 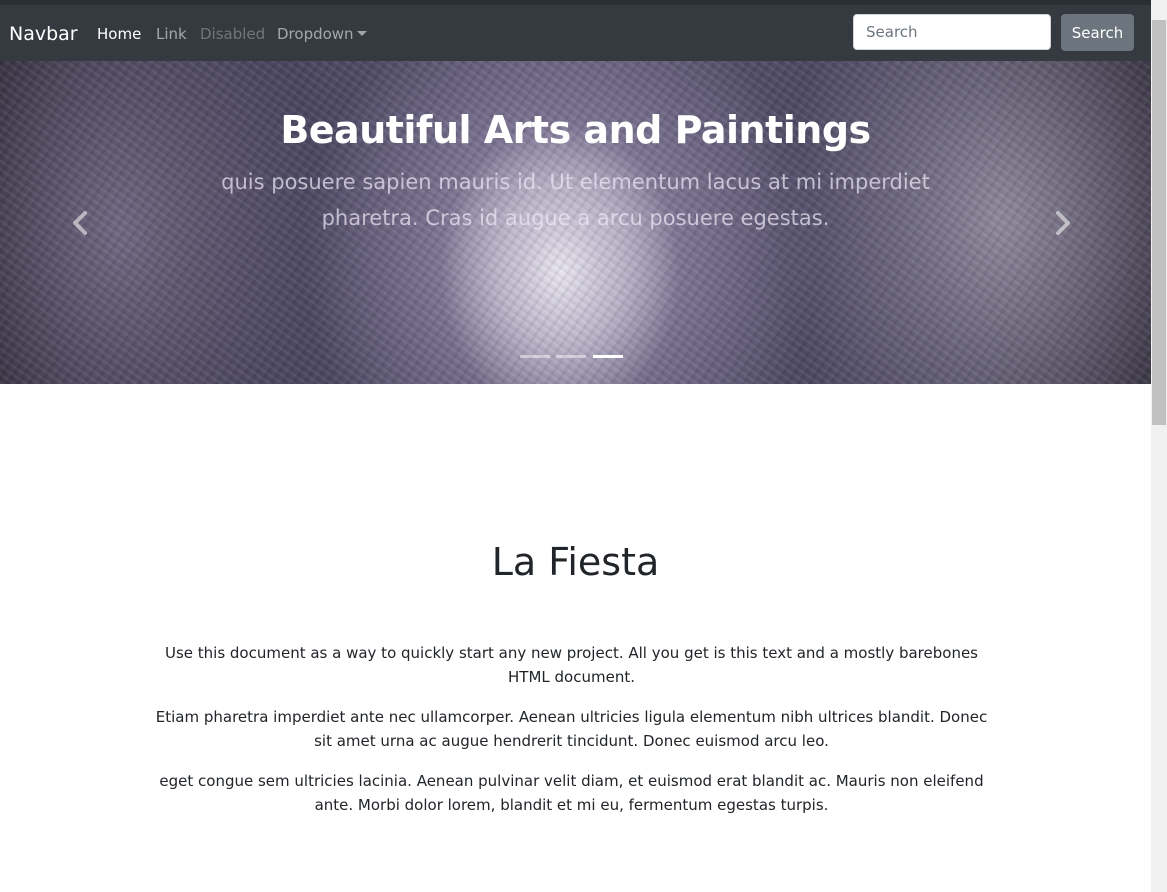 What do you see at coordinates (233, 34) in the screenshot?
I see `nav-link-disabled: Disabled` at bounding box center [233, 34].